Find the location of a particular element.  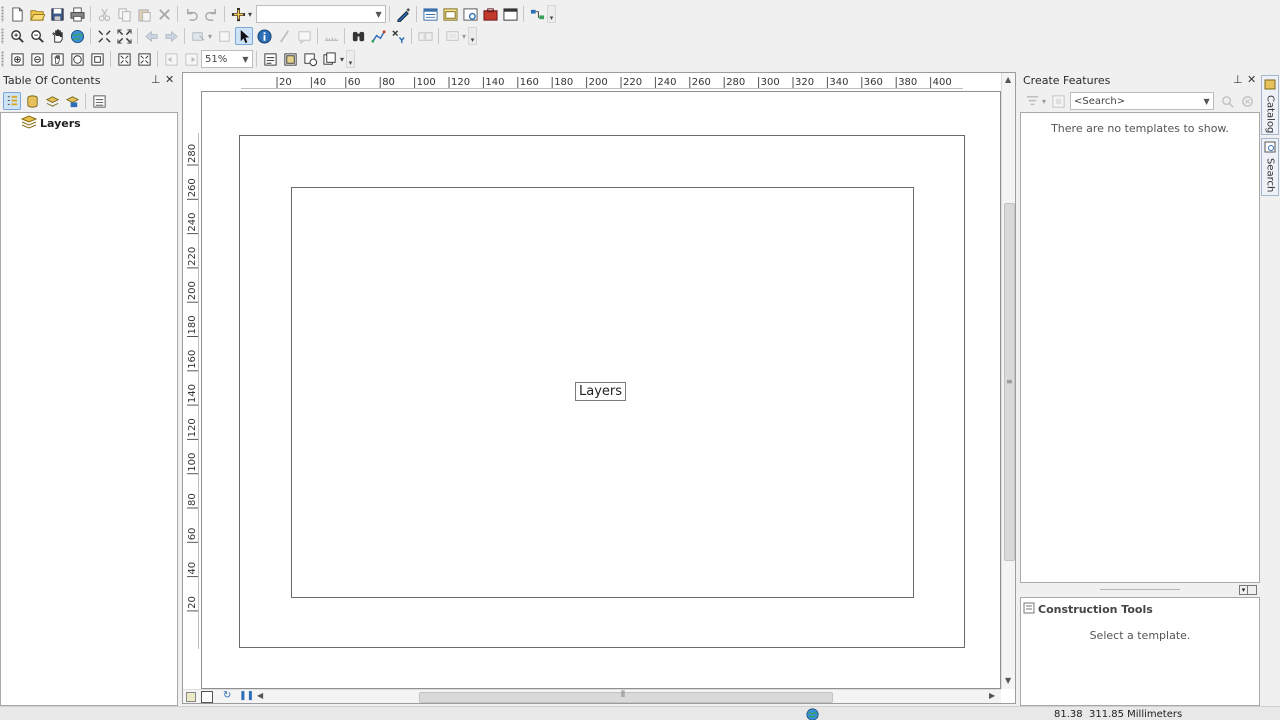

hyperlink-icon is located at coordinates (284, 36).